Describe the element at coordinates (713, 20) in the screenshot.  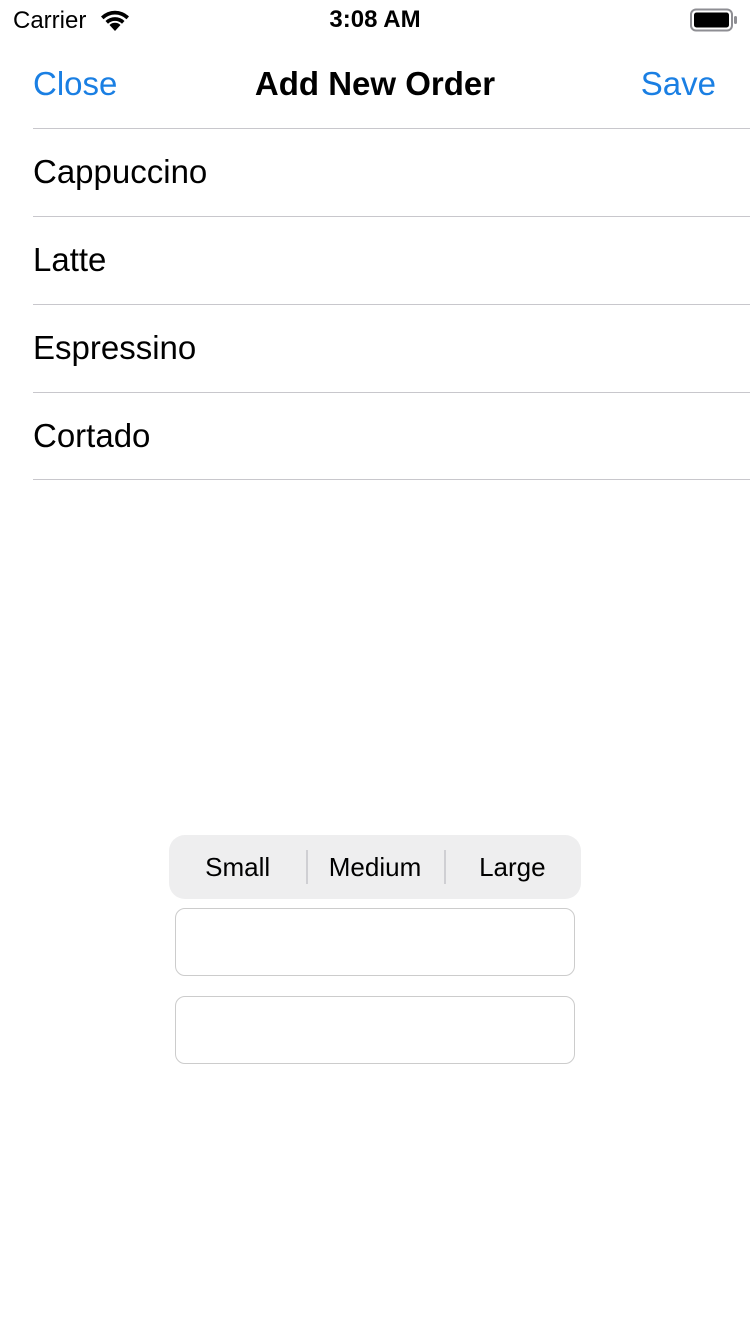
I see `battery-full-icon` at that location.